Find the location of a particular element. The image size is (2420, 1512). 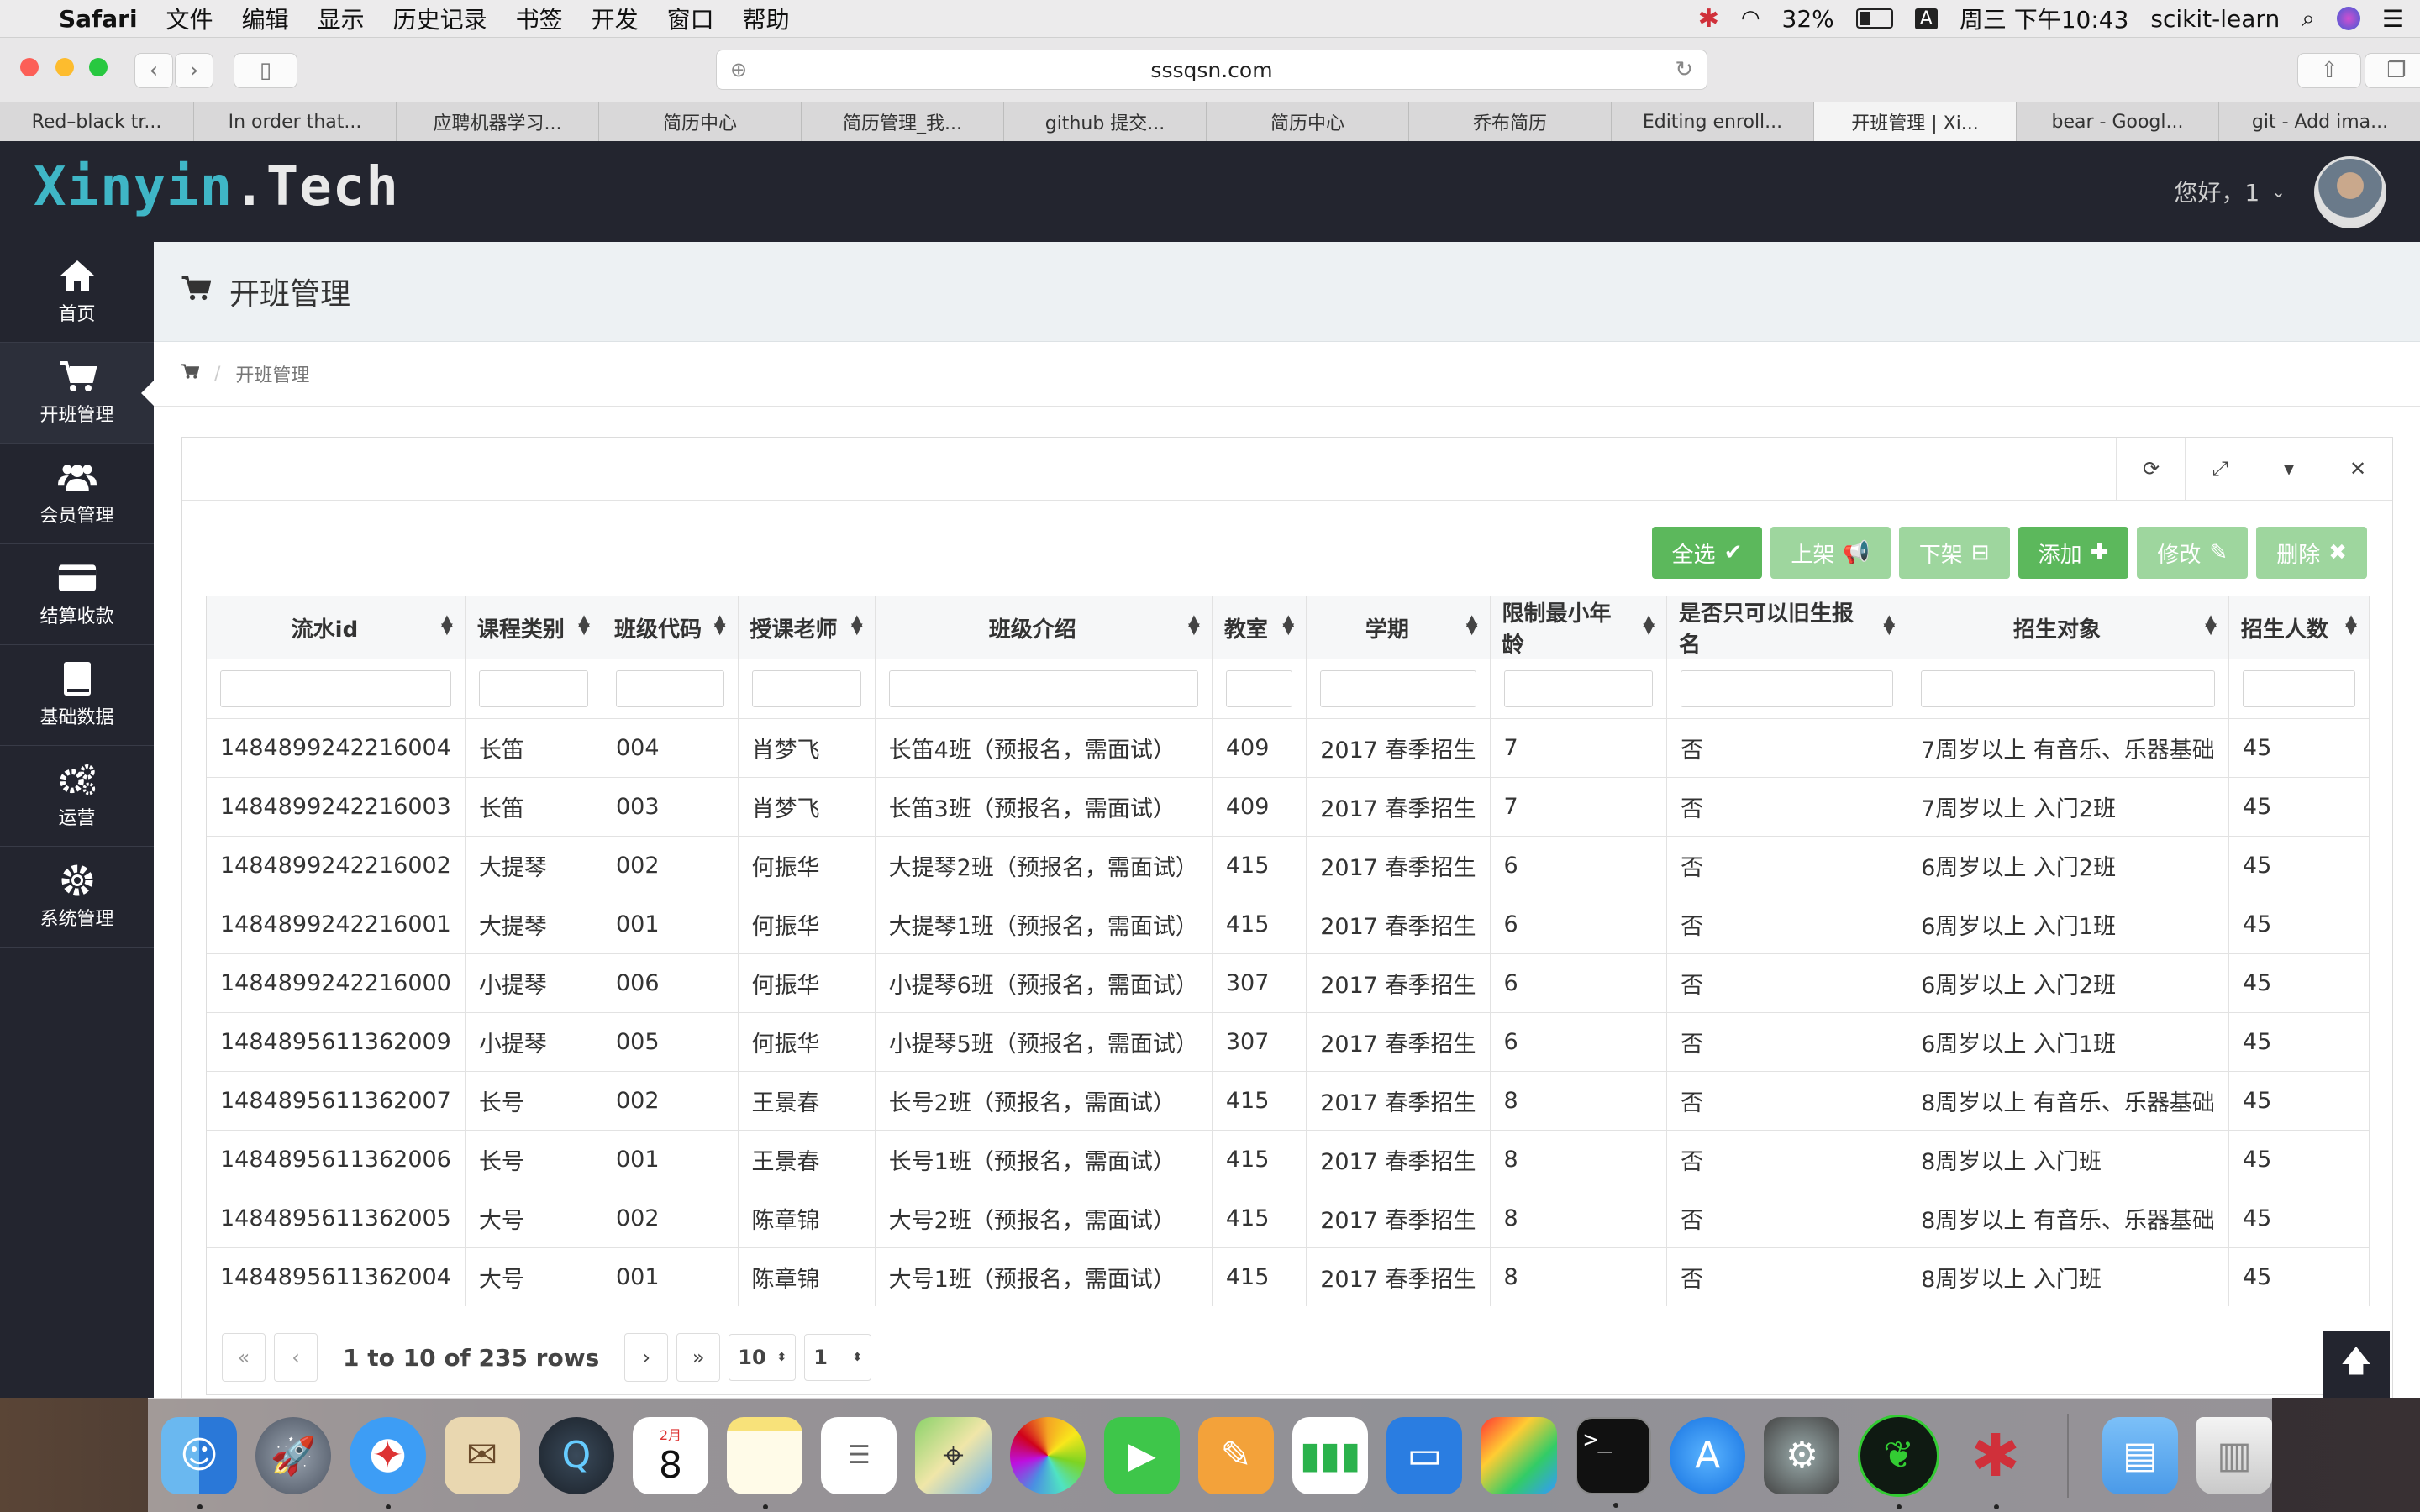

scroll-to-top-button: 🡅 is located at coordinates (2356, 1364).